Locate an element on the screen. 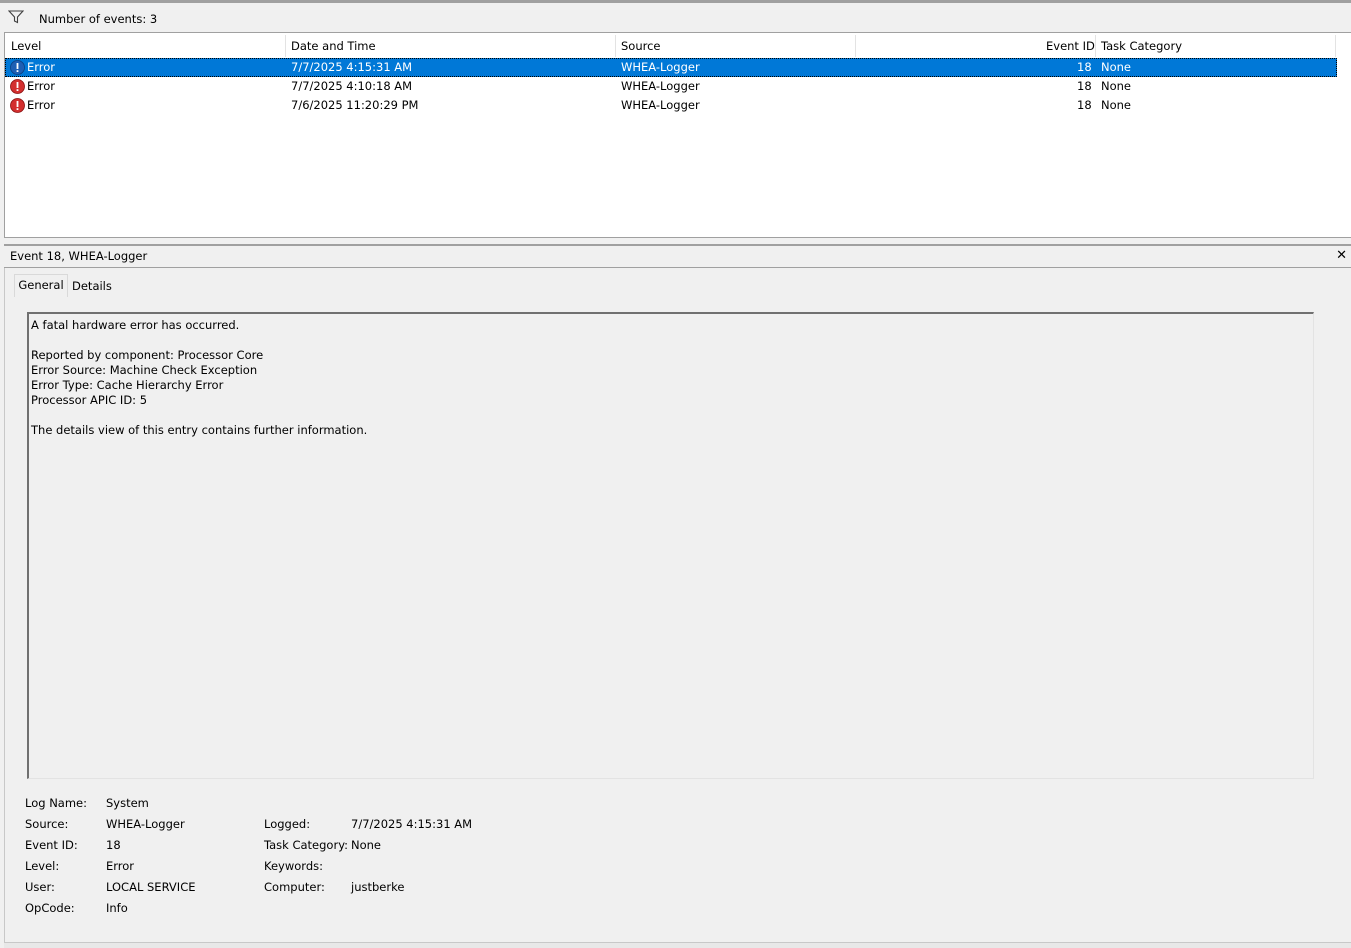 The height and width of the screenshot is (948, 1351). detail-header: Event 18, WHEA-Logger ✕ is located at coordinates (677, 256).